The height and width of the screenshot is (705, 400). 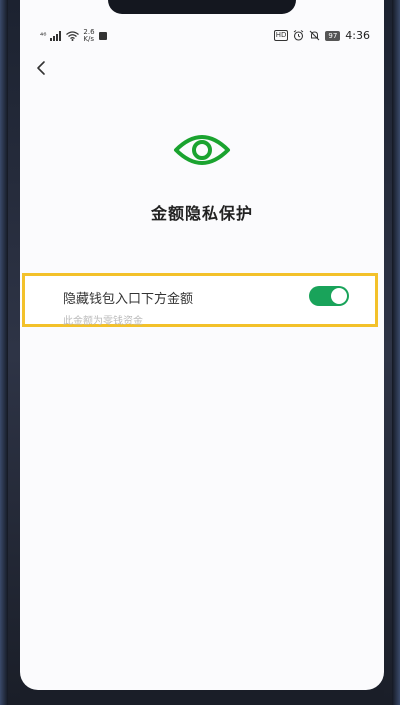 I want to click on clock-time: 4:36, so click(x=357, y=35).